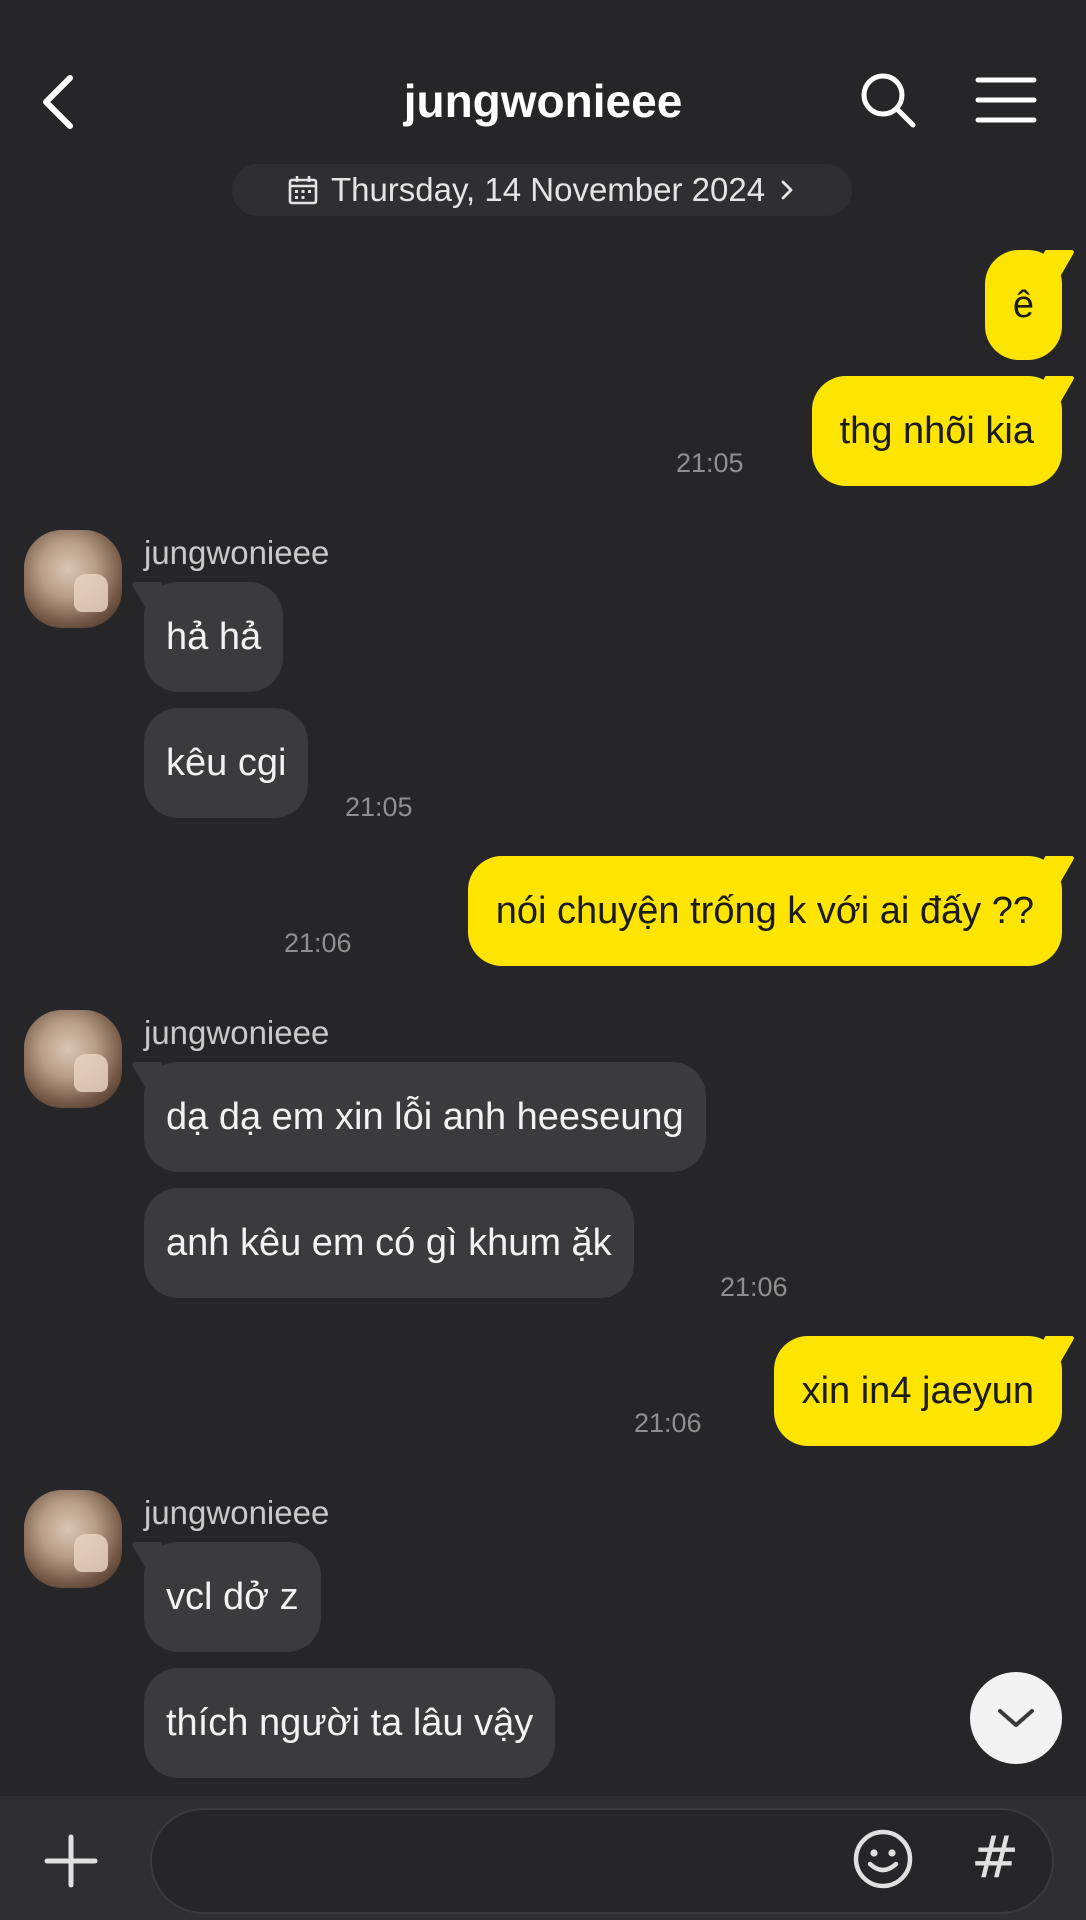 This screenshot has height=1920, width=1086. I want to click on search-icon, so click(888, 100).